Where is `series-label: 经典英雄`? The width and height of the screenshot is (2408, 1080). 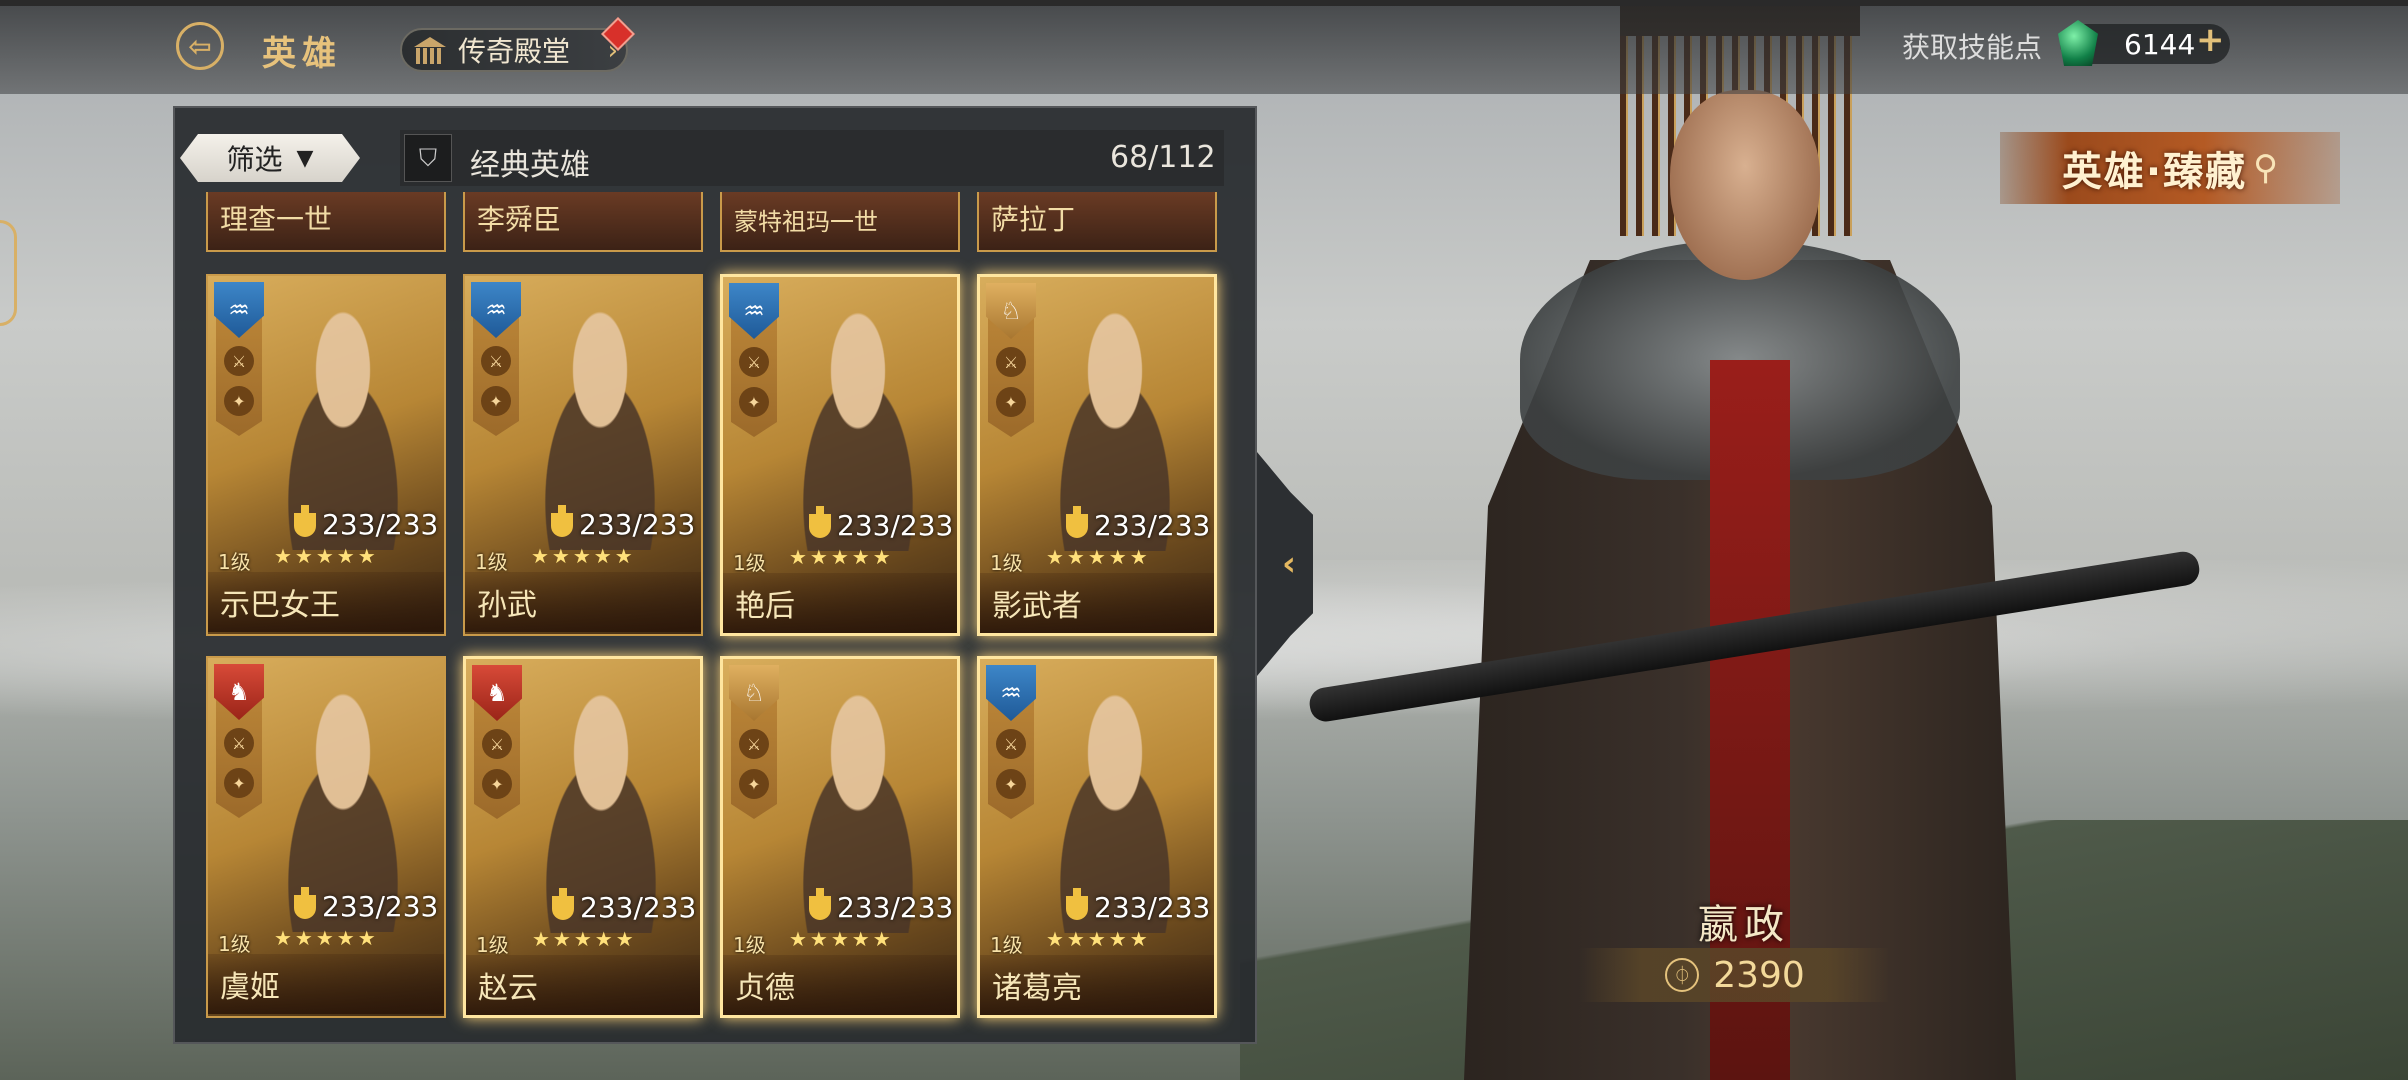
series-label: 经典英雄 is located at coordinates (530, 165).